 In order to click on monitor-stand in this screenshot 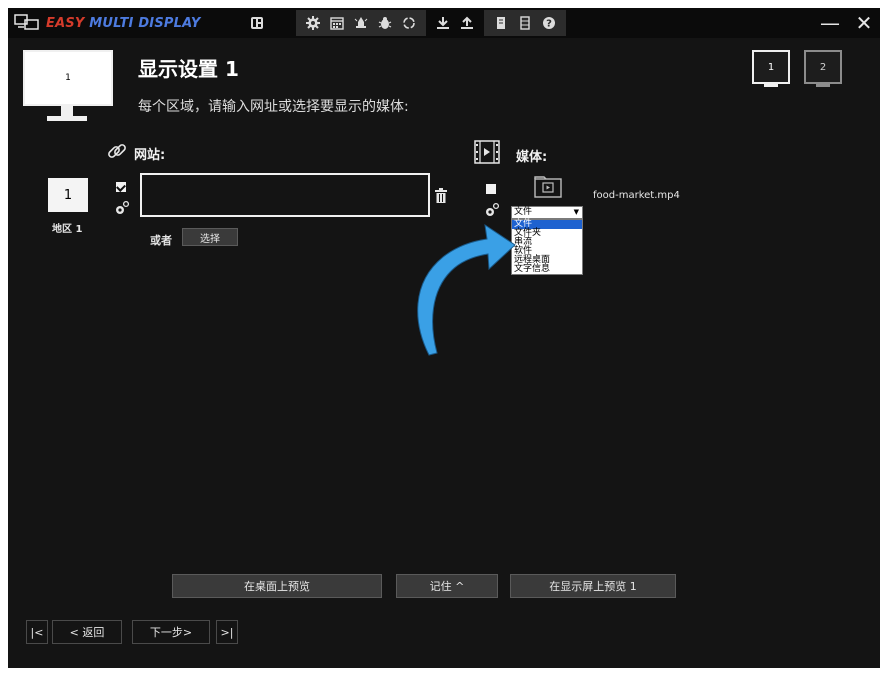, I will do `click(67, 111)`.